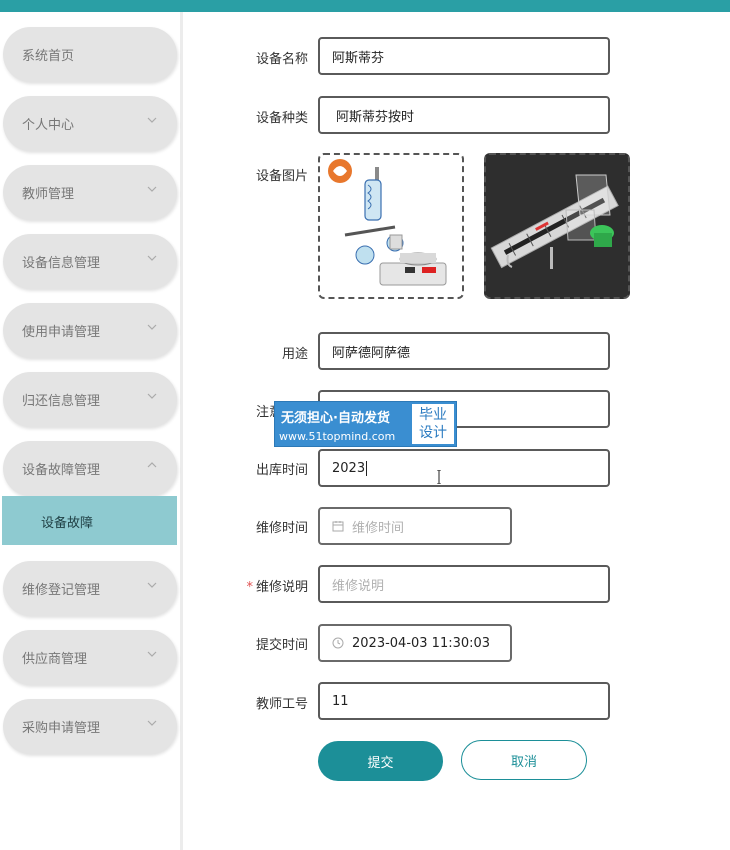 Image resolution: width=730 pixels, height=850 pixels. I want to click on sidebar-item-label: 个人中心, so click(48, 125).